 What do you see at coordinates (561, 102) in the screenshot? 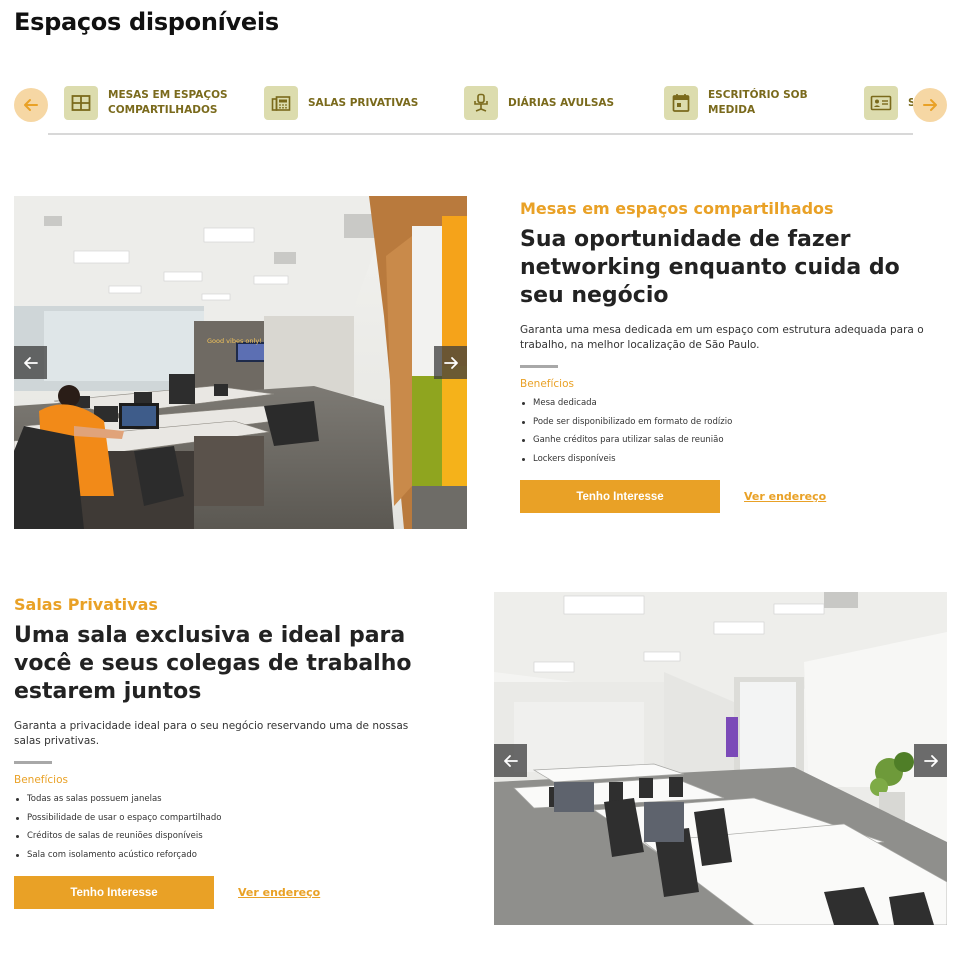
I see `category-label: Diárias avulsas` at bounding box center [561, 102].